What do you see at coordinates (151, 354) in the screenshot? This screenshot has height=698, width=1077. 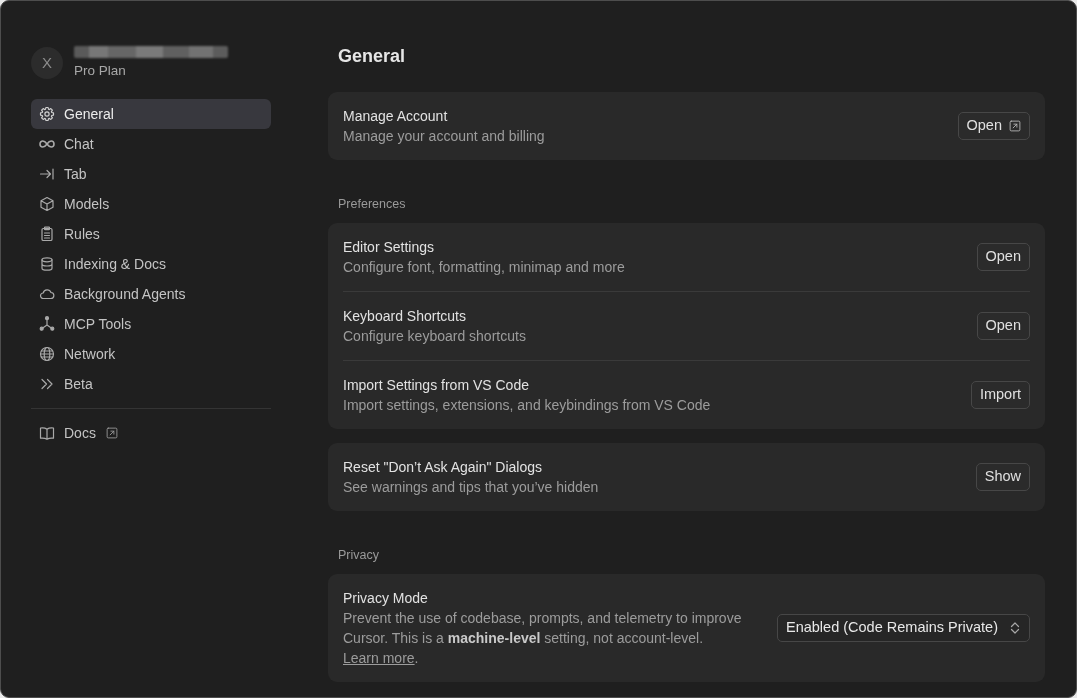 I see `sidebar-item: Network` at bounding box center [151, 354].